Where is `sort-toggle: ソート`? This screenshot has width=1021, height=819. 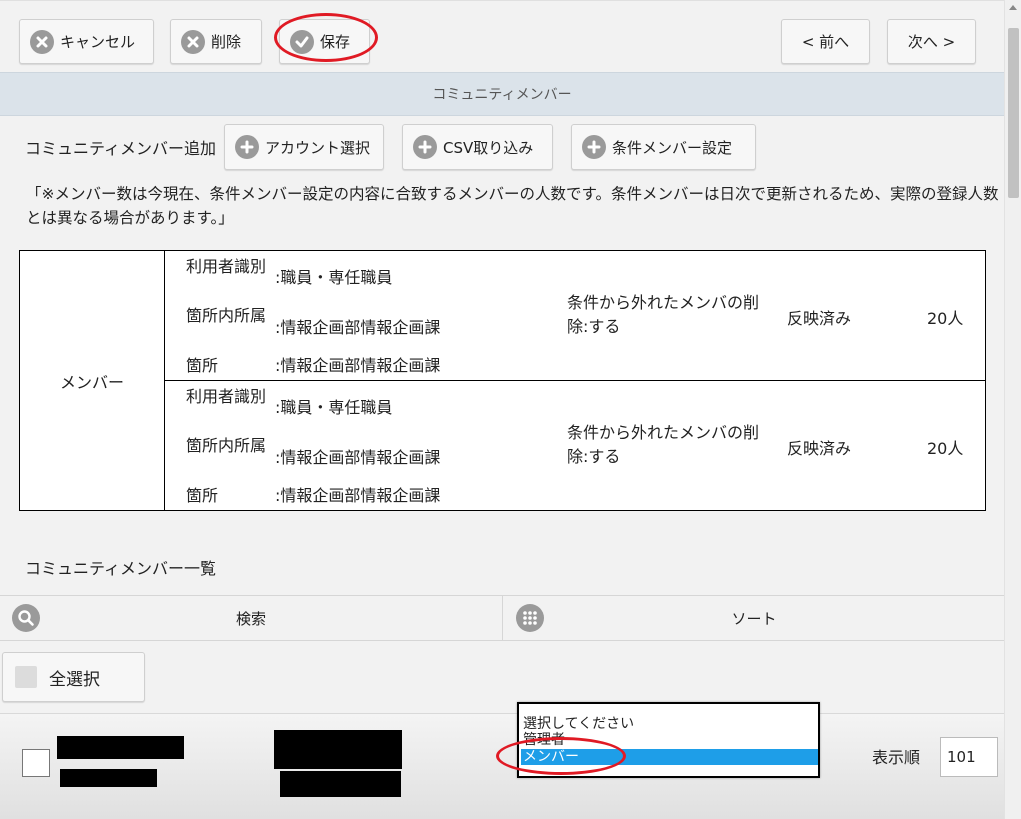
sort-toggle: ソート is located at coordinates (754, 618).